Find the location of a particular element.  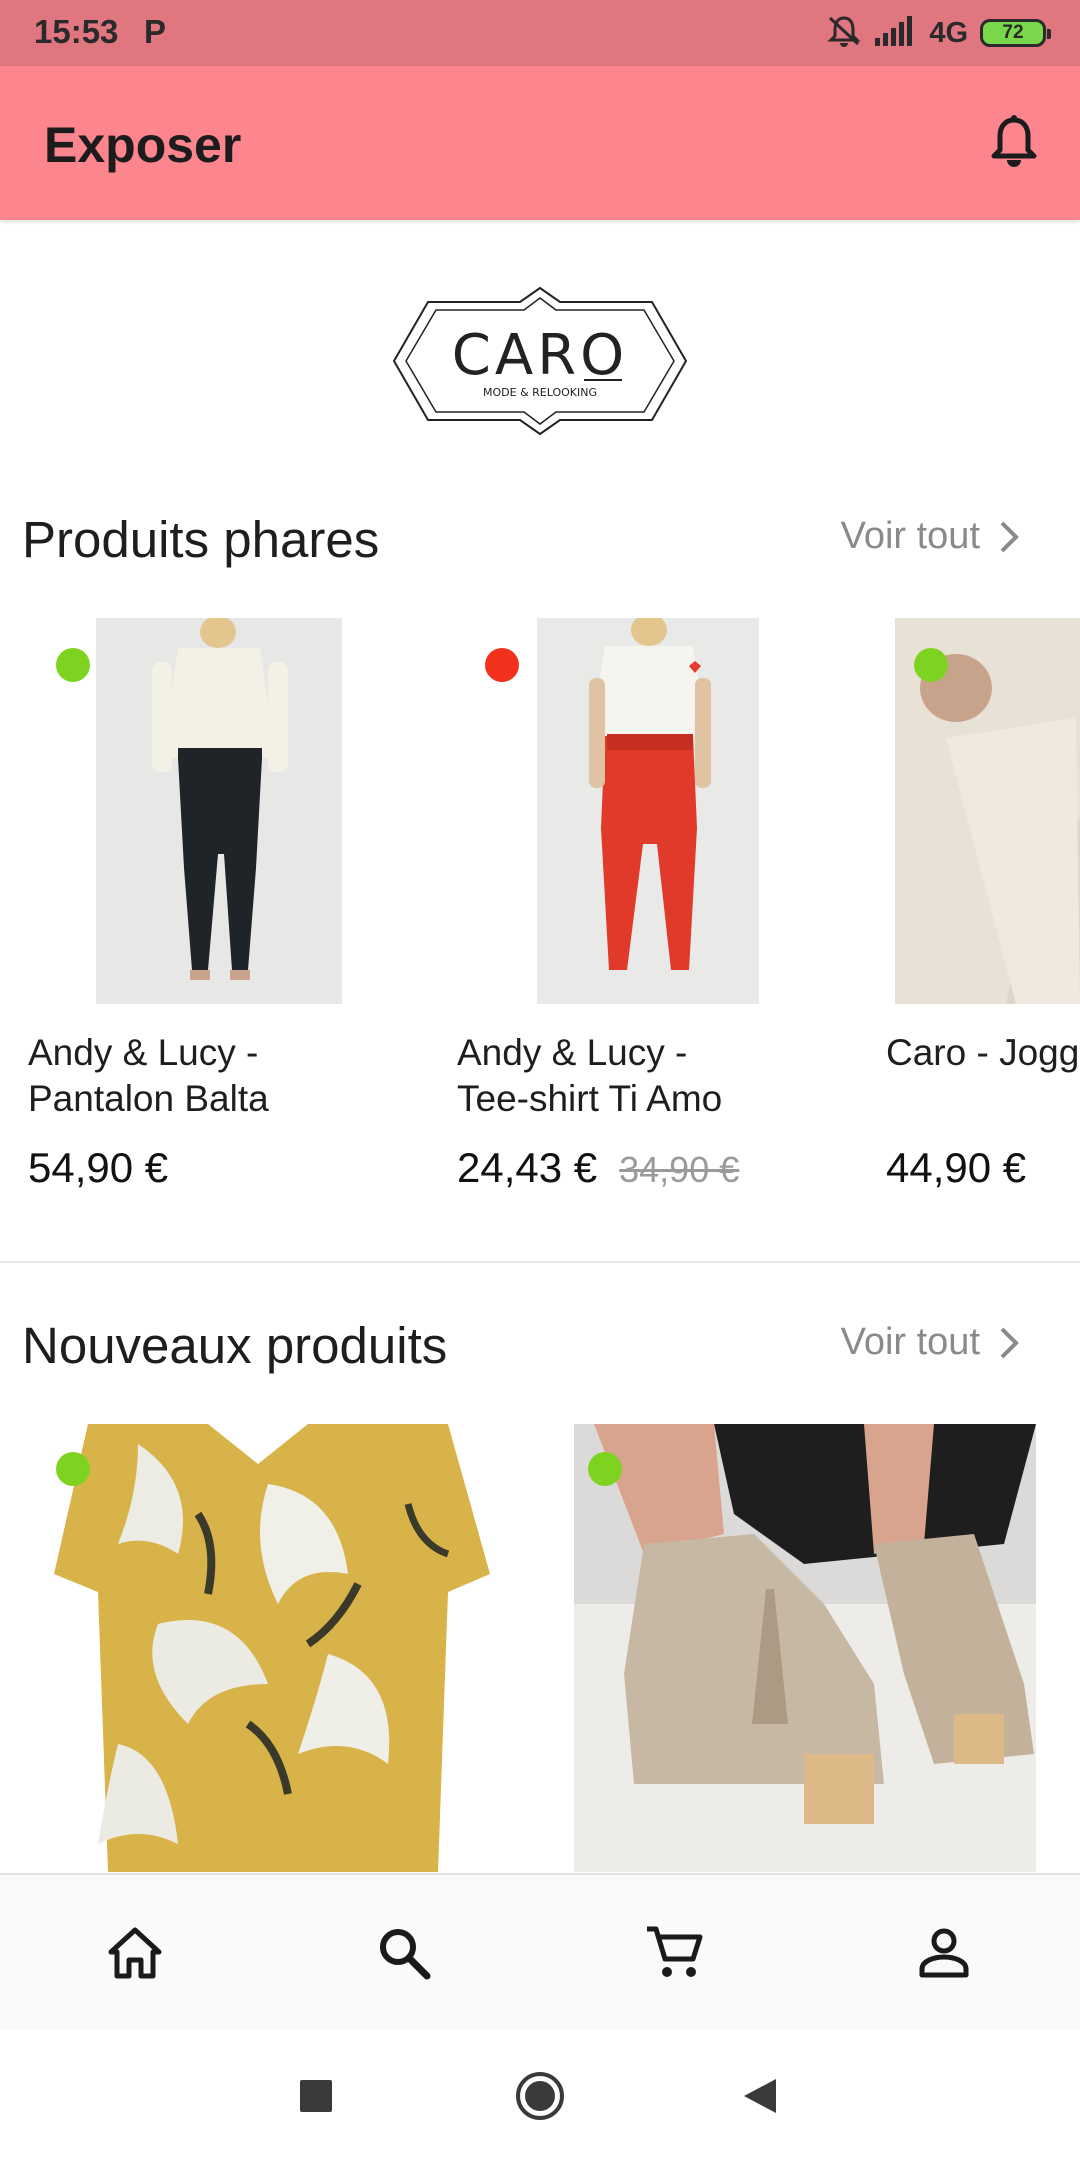

featured-section-title: Produits phares is located at coordinates (201, 539).